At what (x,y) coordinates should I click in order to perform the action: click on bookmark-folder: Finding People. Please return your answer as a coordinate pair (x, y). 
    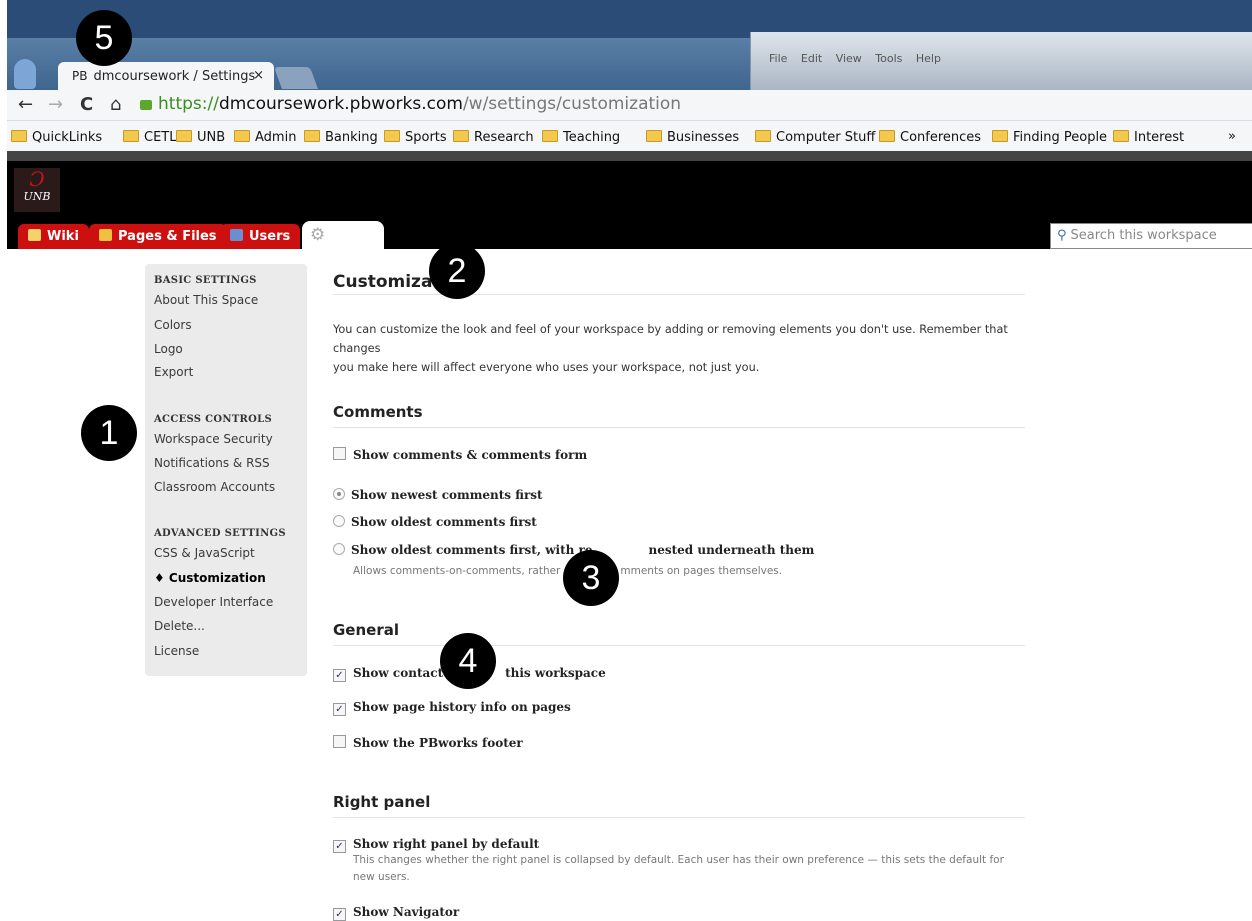
    Looking at the image, I should click on (1049, 137).